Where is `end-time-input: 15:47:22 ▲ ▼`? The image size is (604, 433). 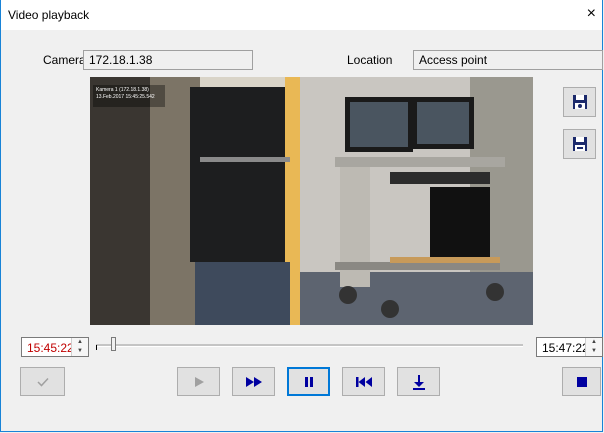 end-time-input: 15:47:22 ▲ ▼ is located at coordinates (569, 347).